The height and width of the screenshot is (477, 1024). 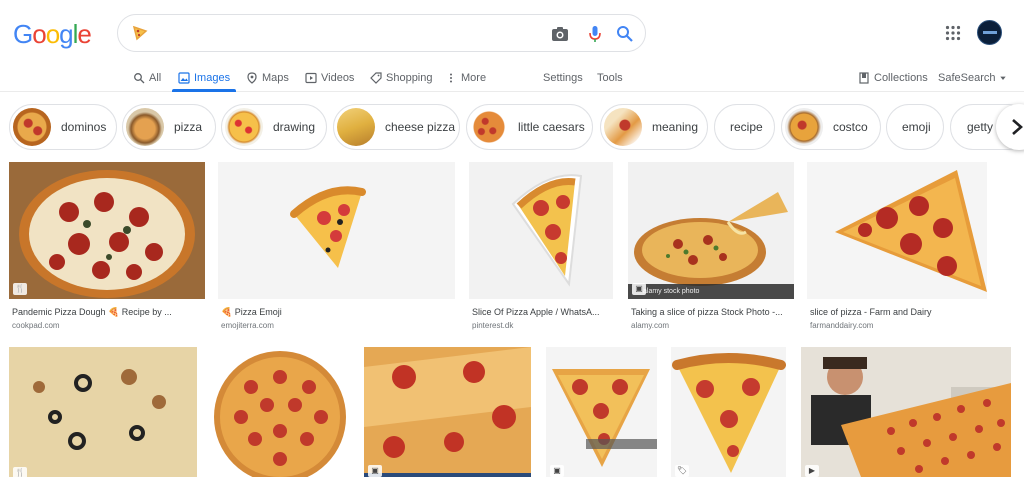 I want to click on camera-icon, so click(x=560, y=34).